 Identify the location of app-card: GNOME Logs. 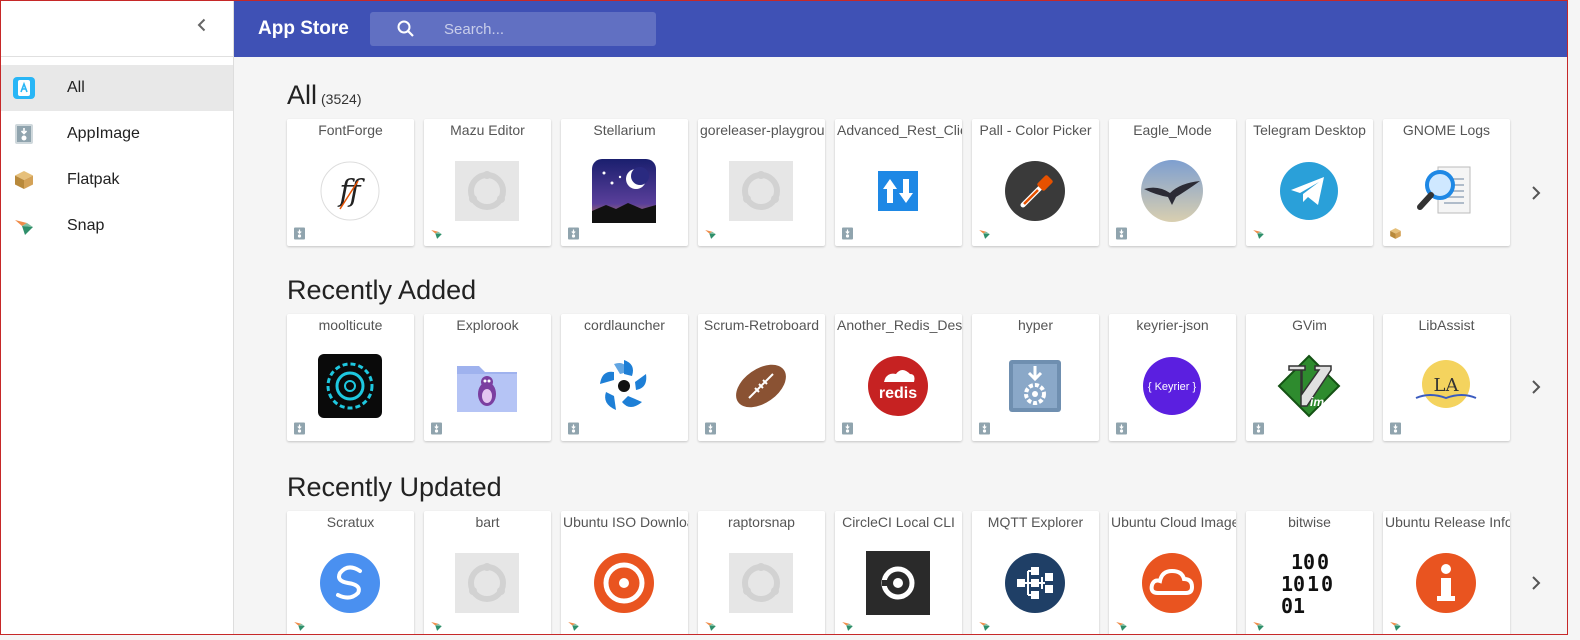
(1446, 182).